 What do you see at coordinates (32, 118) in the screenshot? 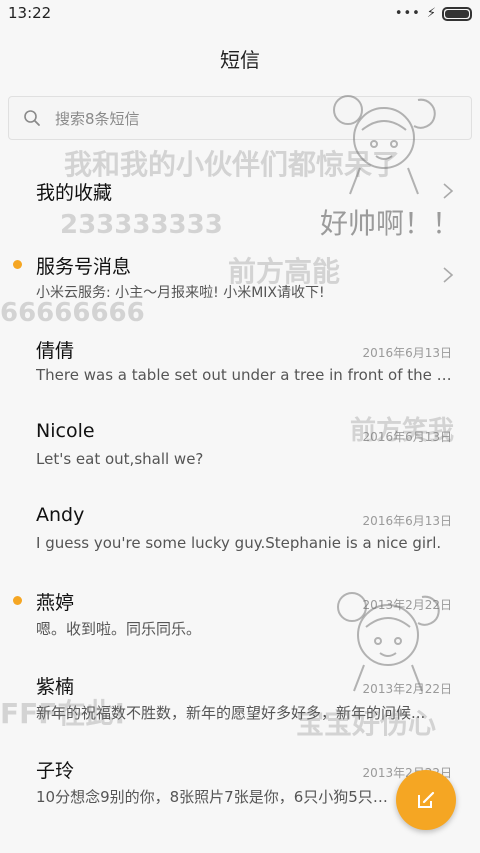
I see `search-icon` at bounding box center [32, 118].